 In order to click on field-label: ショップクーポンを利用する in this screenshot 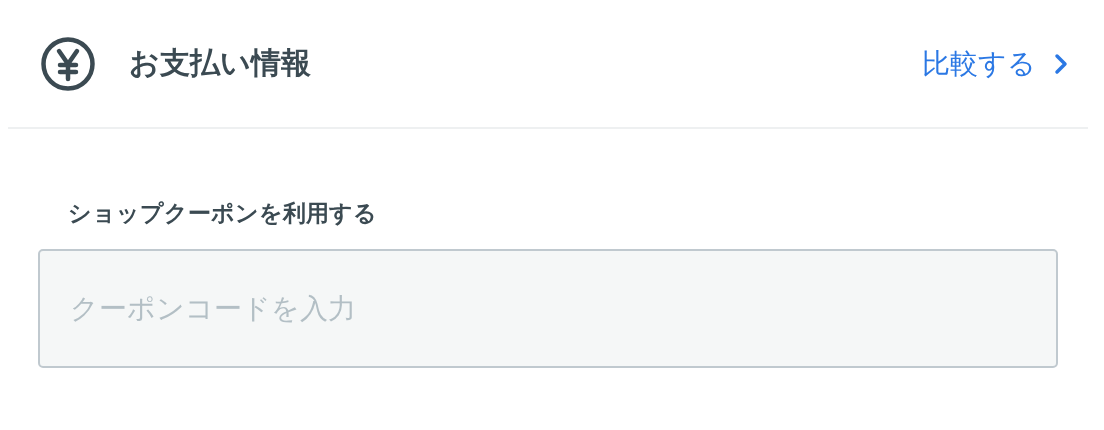, I will do `click(222, 213)`.